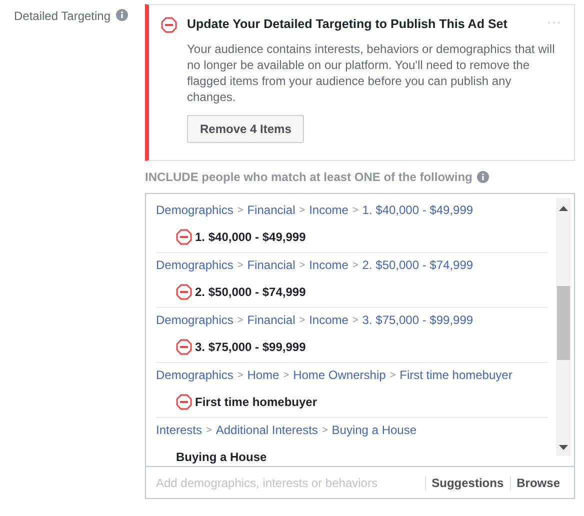 This screenshot has width=584, height=516. I want to click on field-label: Detailed Targeting, so click(62, 16).